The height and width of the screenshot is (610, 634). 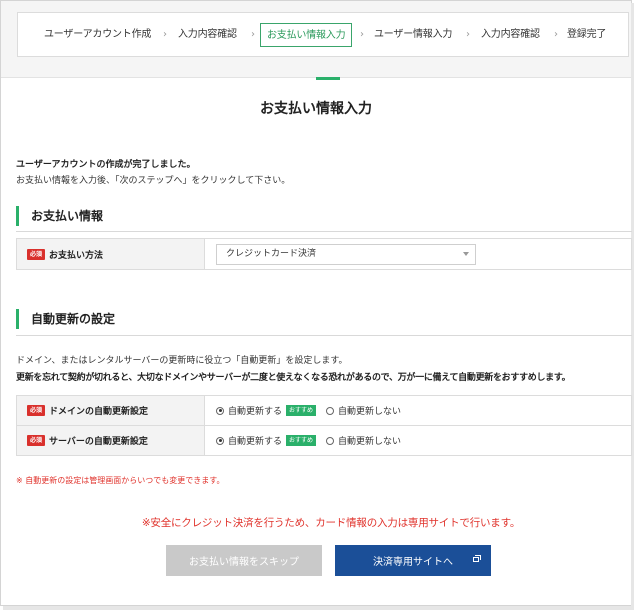 I want to click on payment-method-label: お支払い方法, so click(x=76, y=255).